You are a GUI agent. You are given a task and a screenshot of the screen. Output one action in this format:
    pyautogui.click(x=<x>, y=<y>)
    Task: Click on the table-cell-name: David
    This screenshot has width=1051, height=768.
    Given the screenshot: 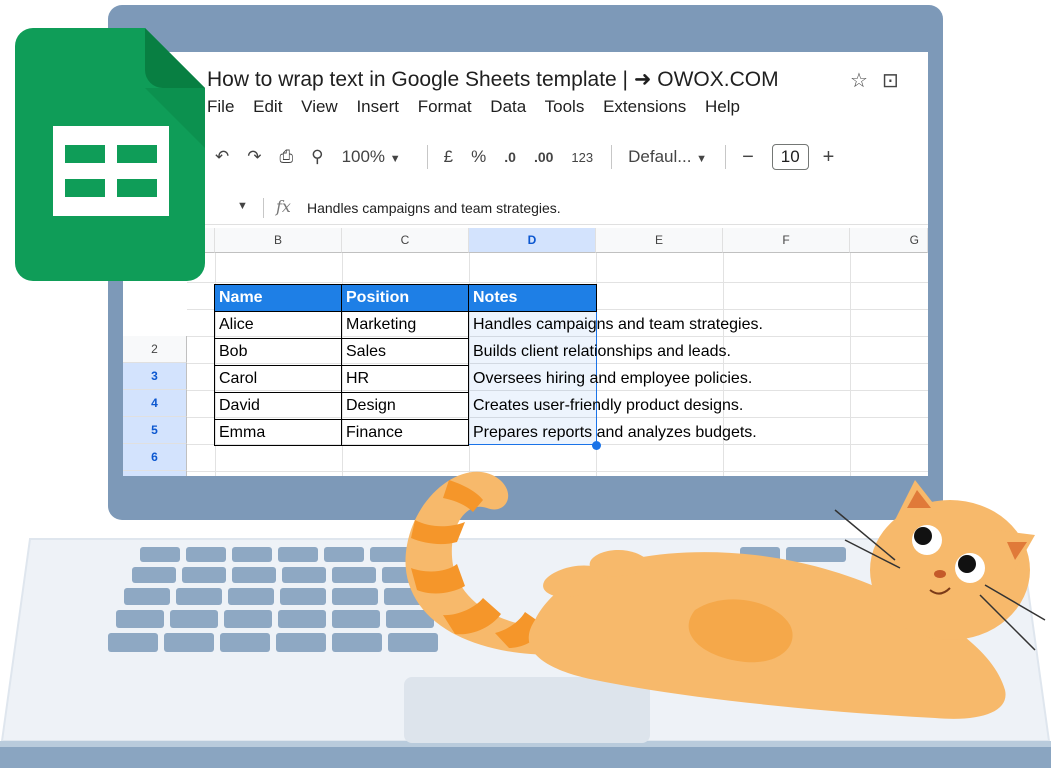 What is the action you would take?
    pyautogui.click(x=278, y=406)
    